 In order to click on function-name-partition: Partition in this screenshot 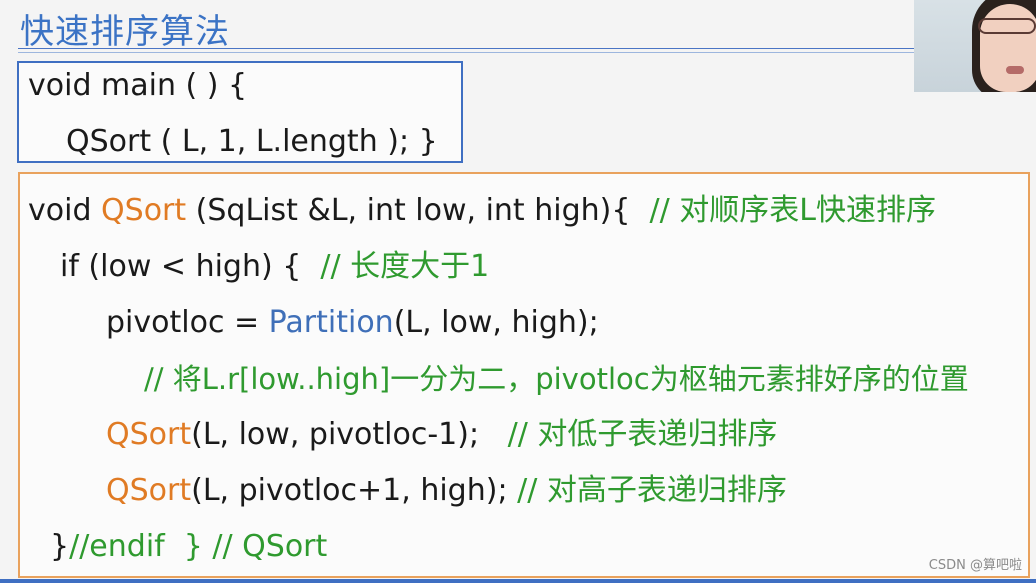, I will do `click(331, 322)`.